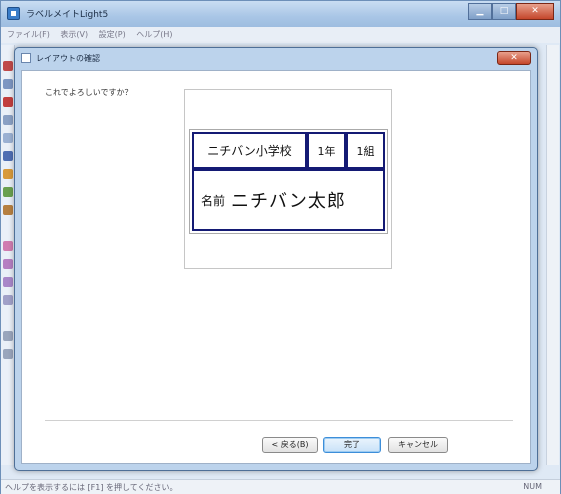 Image resolution: width=561 pixels, height=494 pixels. What do you see at coordinates (290, 445) in the screenshot?
I see `back-button: < 戻る(B)` at bounding box center [290, 445].